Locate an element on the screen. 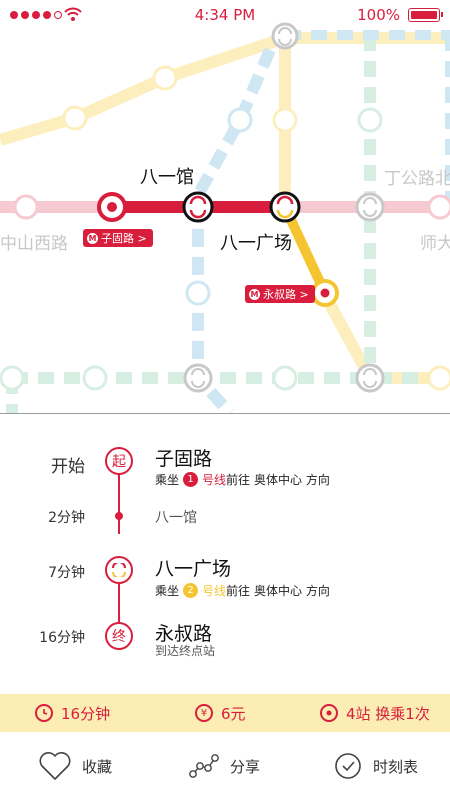  step-time: 开始 is located at coordinates (68, 467).